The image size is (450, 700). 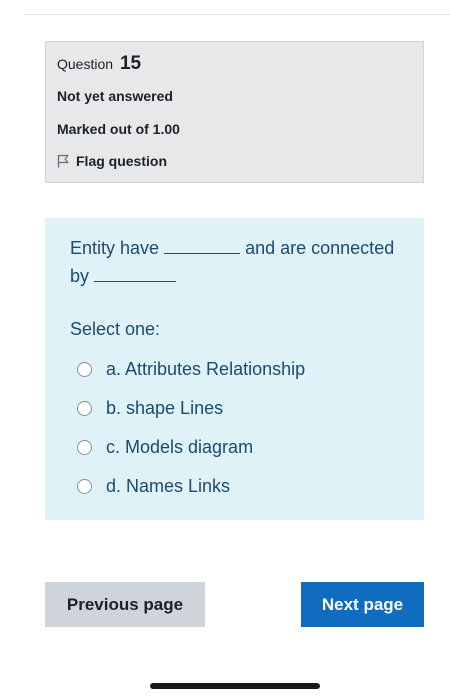 I want to click on answer-label: b. shape Lines, so click(x=165, y=408).